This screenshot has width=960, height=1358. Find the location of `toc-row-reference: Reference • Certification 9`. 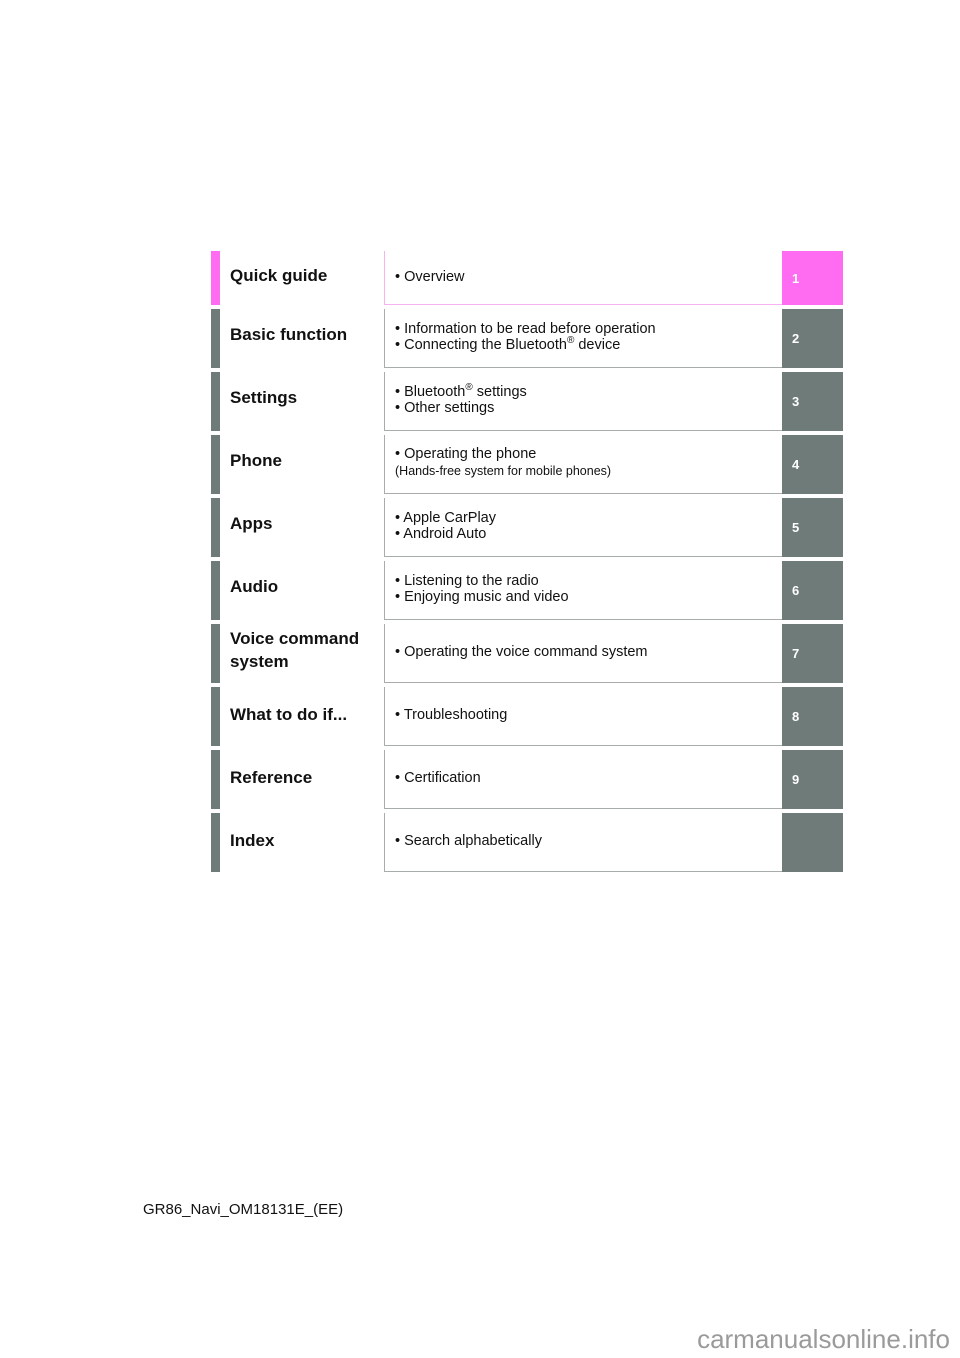

toc-row-reference: Reference • Certification 9 is located at coordinates (527, 779).